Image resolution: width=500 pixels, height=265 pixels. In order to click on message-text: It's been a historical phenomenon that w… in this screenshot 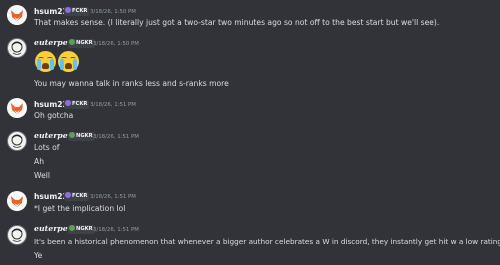, I will do `click(267, 241)`.